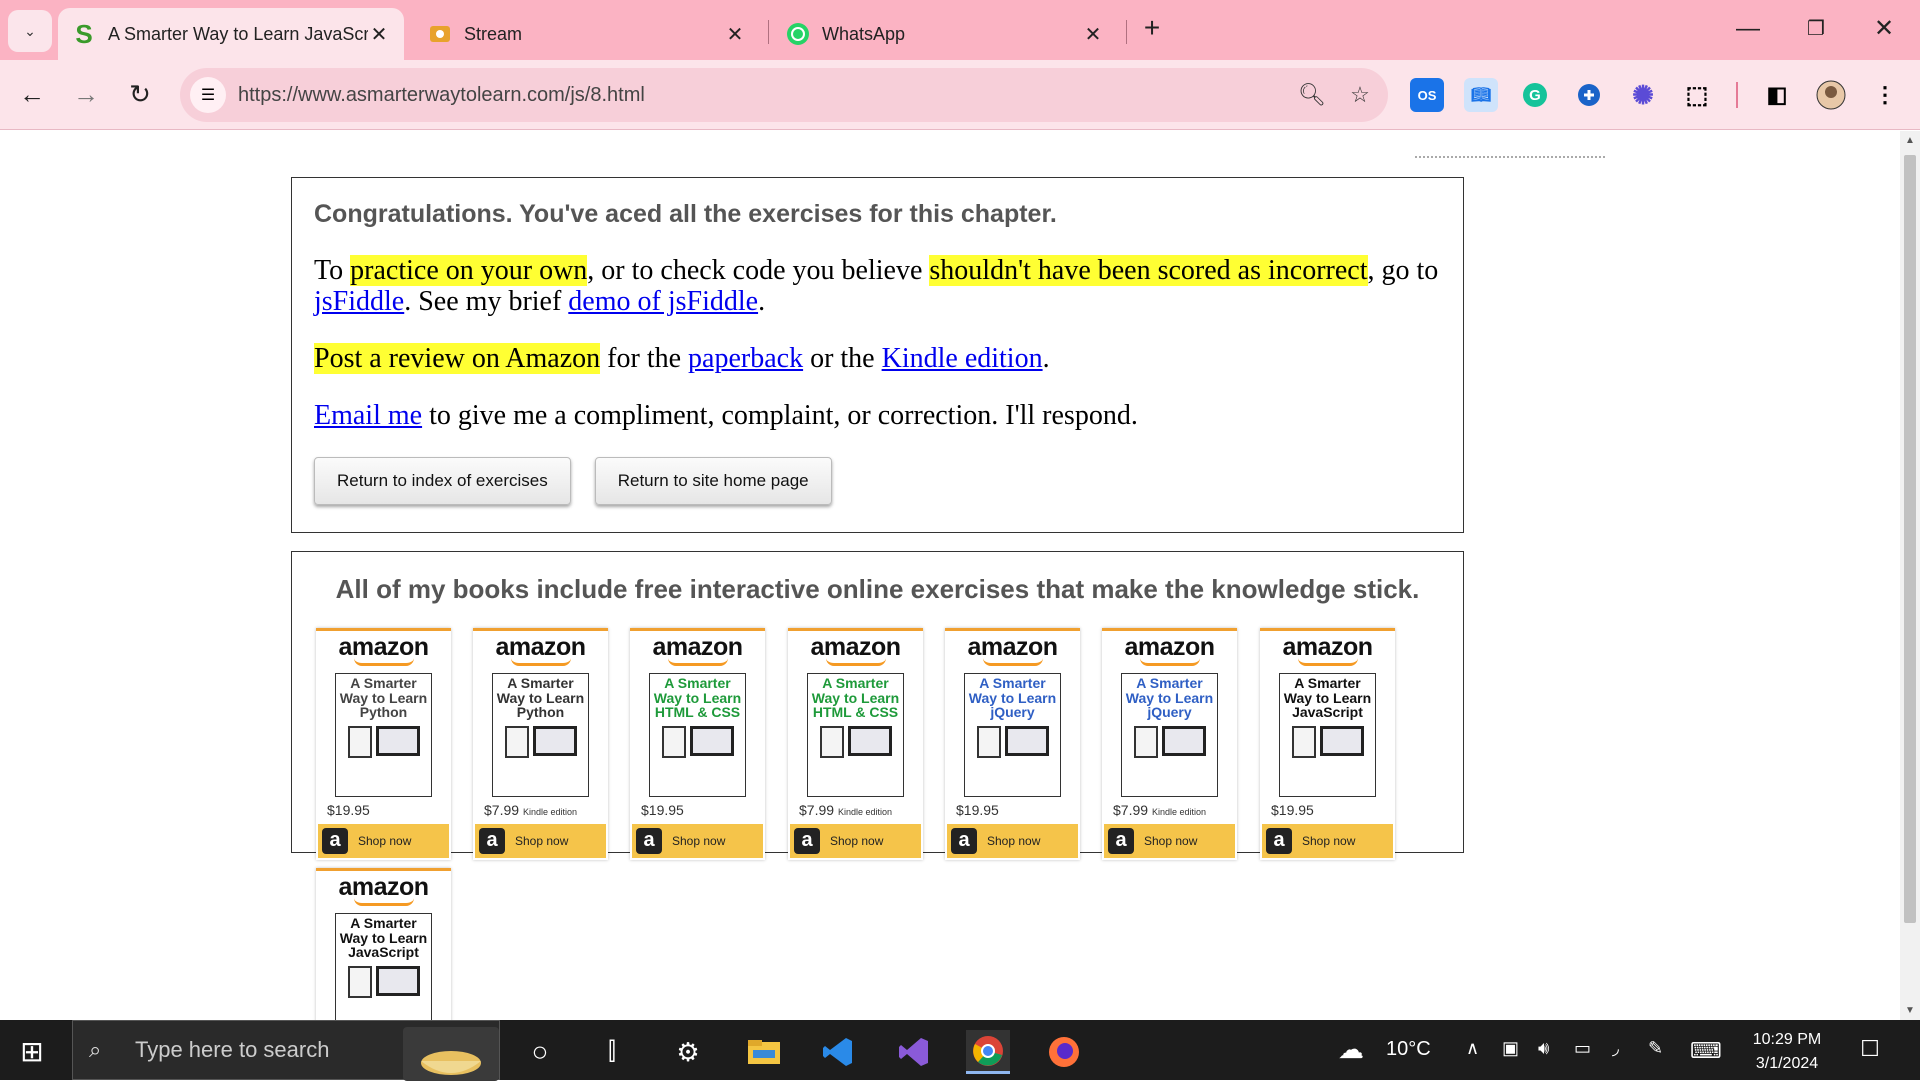 Image resolution: width=1920 pixels, height=1086 pixels. What do you see at coordinates (1152, 30) in the screenshot?
I see `new-tab-button: +` at bounding box center [1152, 30].